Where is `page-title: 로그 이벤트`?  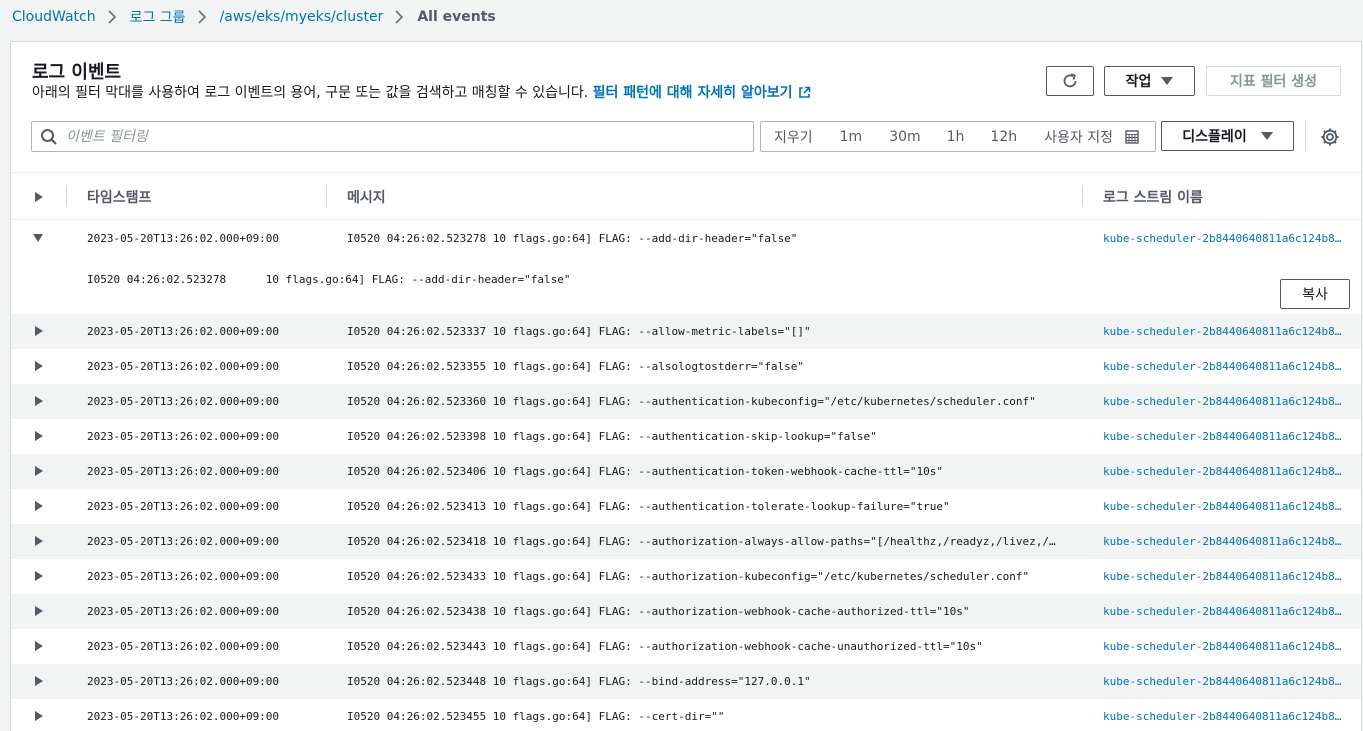 page-title: 로그 이벤트 is located at coordinates (77, 72).